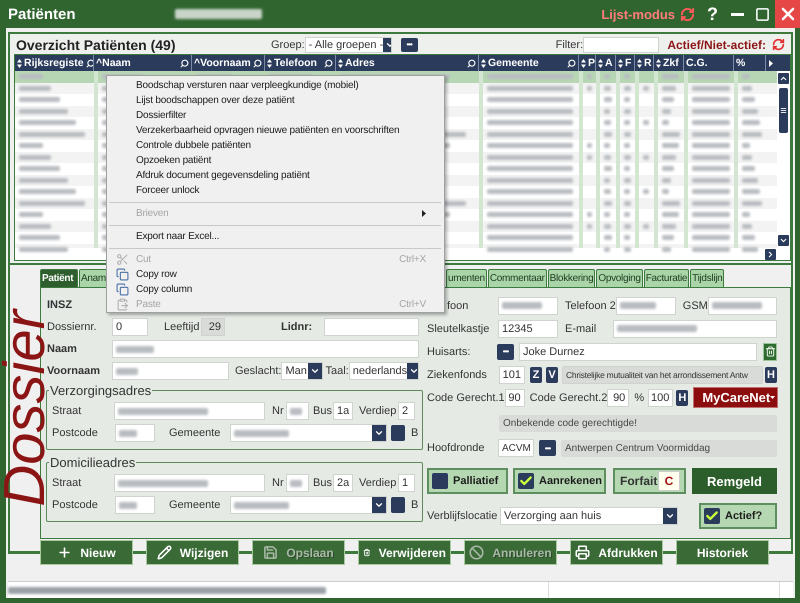  I want to click on round-name-field: Antwerpen Centrum Voormiddag, so click(669, 448).